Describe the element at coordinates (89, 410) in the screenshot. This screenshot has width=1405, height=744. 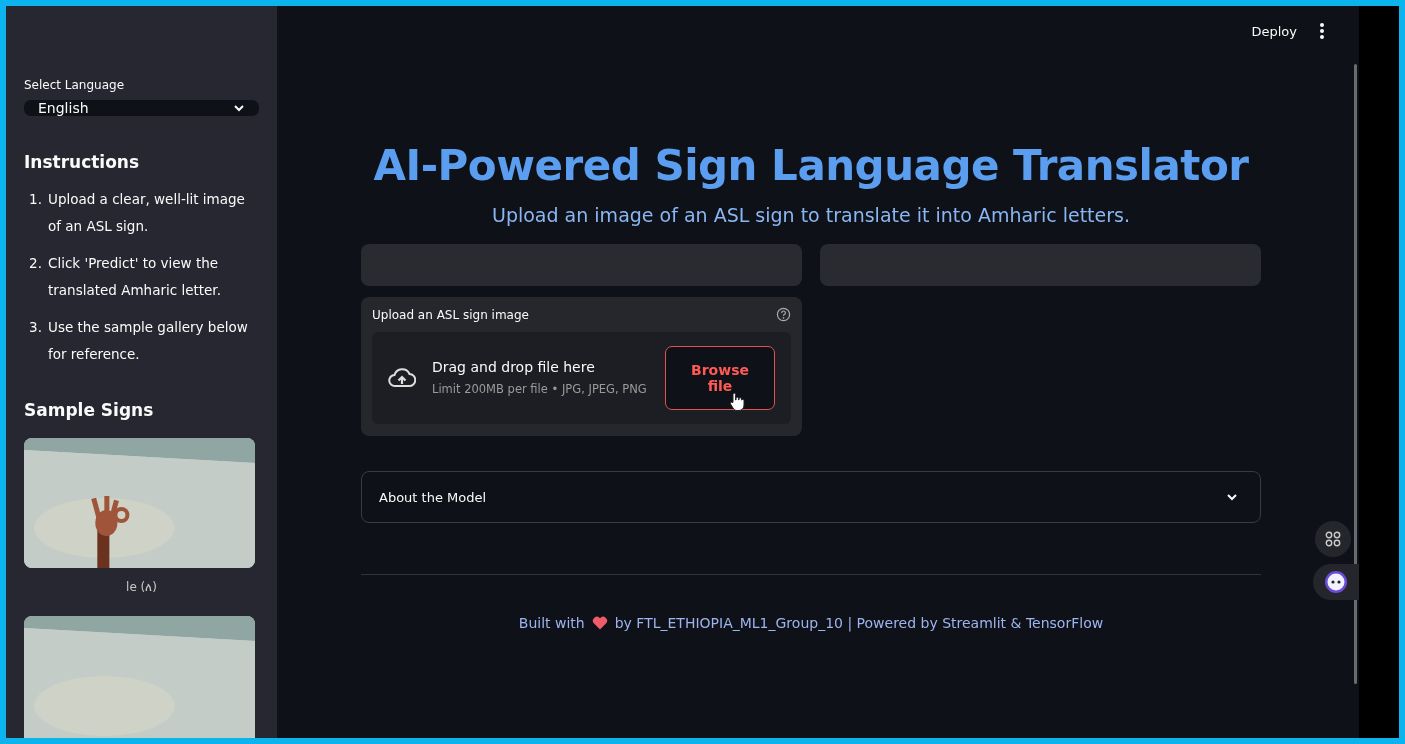
I see `section-heading: Sample Signs` at that location.